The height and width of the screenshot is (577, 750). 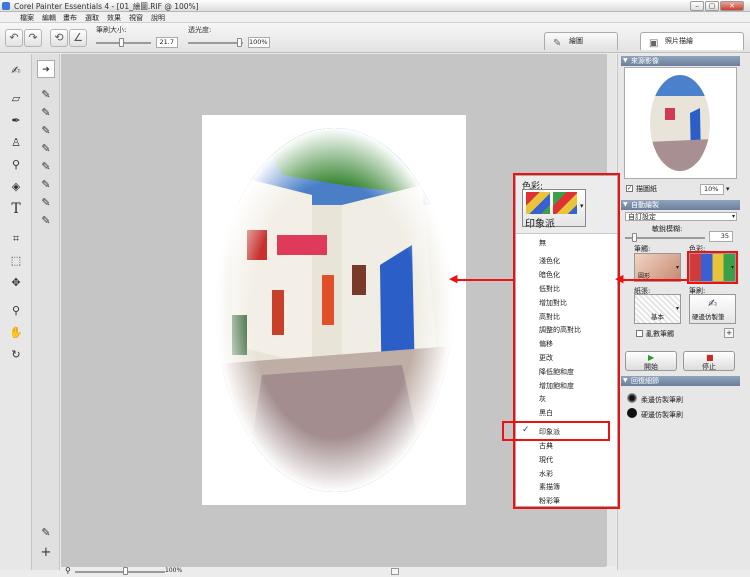 I want to click on paint-bucket-tool-icon: ◈, so click(x=16, y=187).